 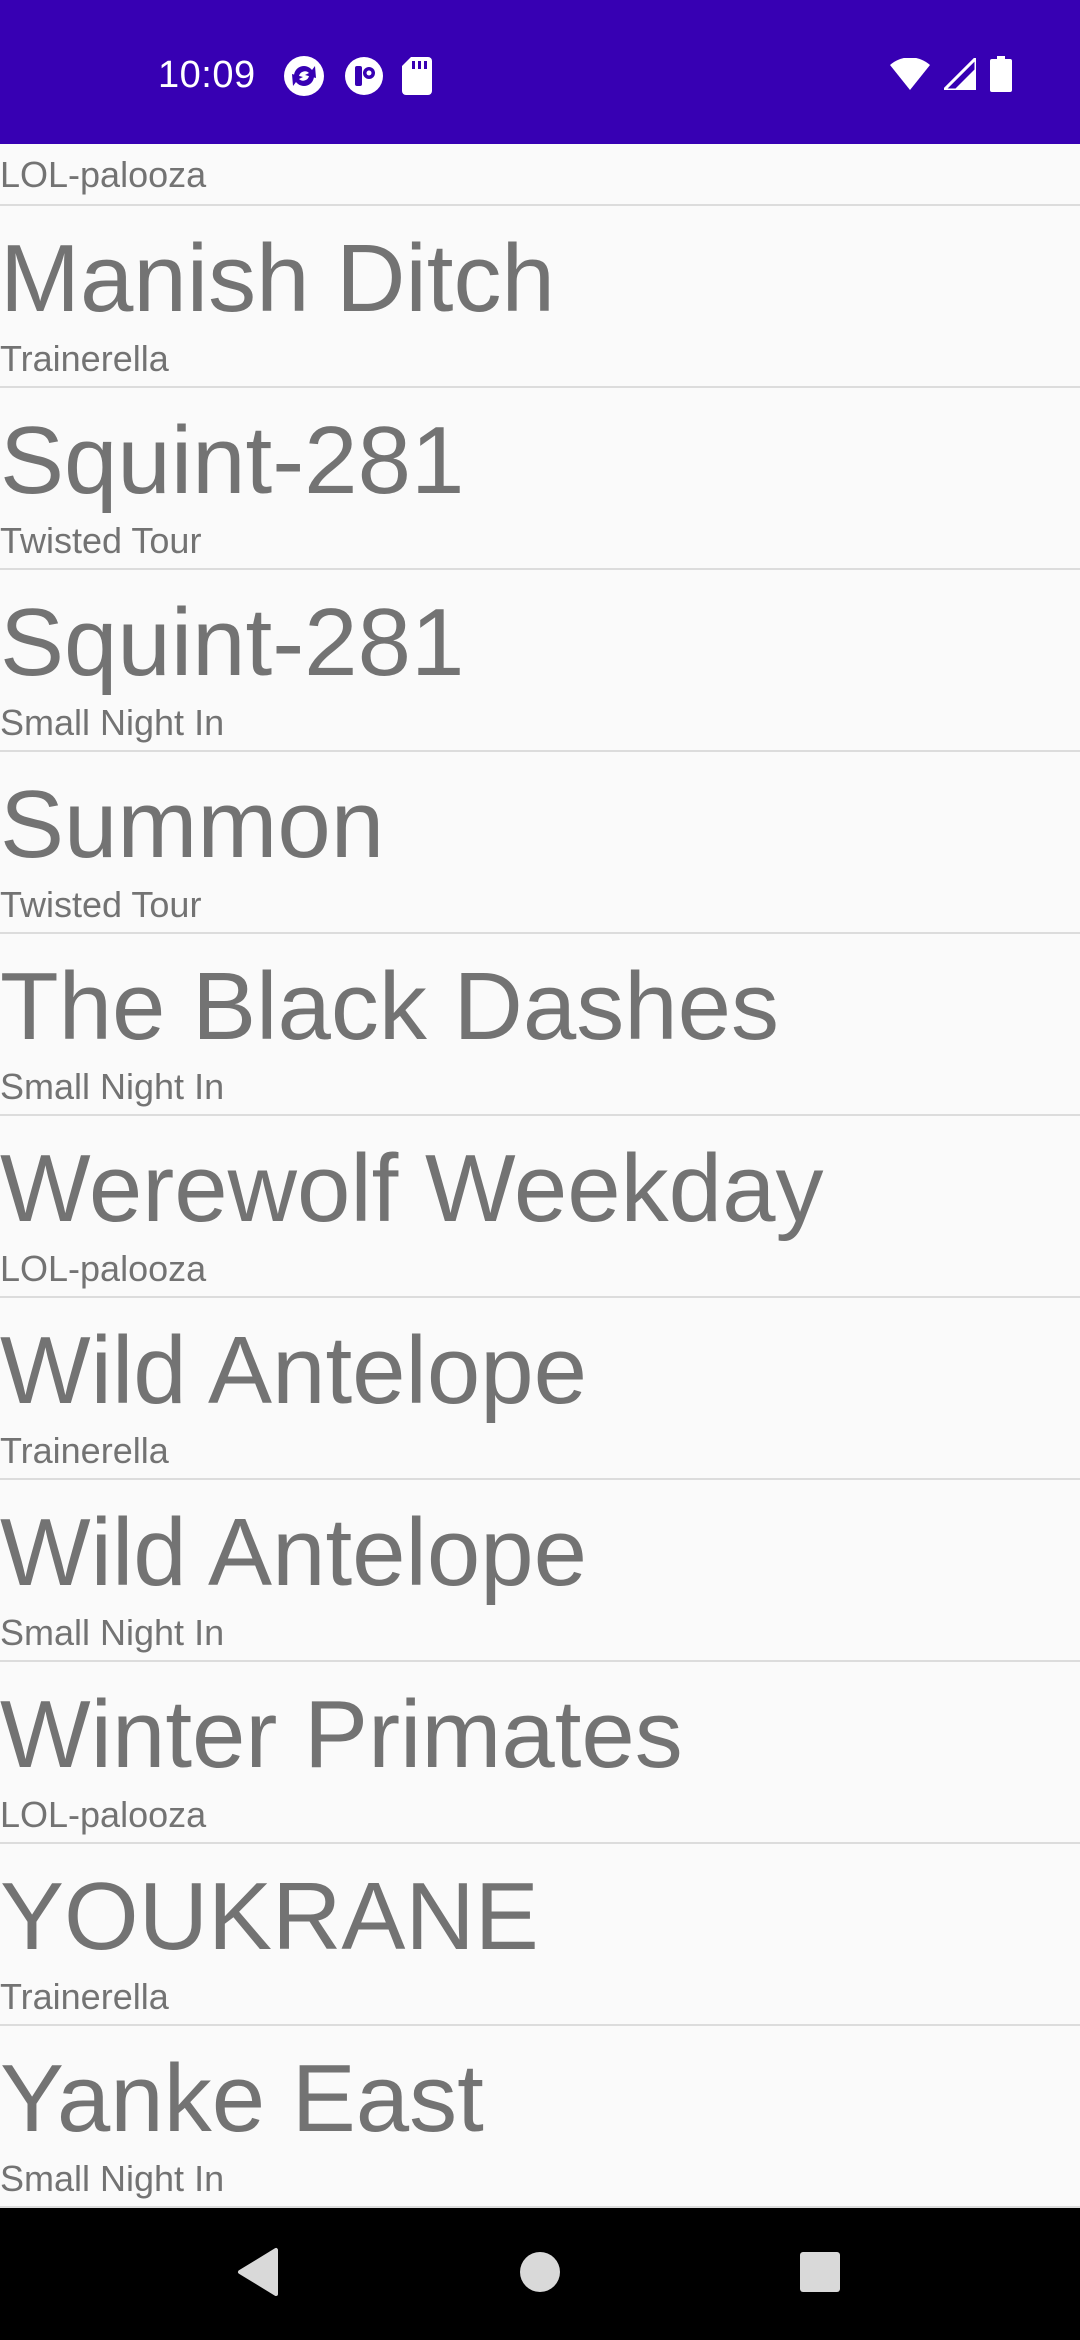 I want to click on home-icon, so click(x=540, y=2274).